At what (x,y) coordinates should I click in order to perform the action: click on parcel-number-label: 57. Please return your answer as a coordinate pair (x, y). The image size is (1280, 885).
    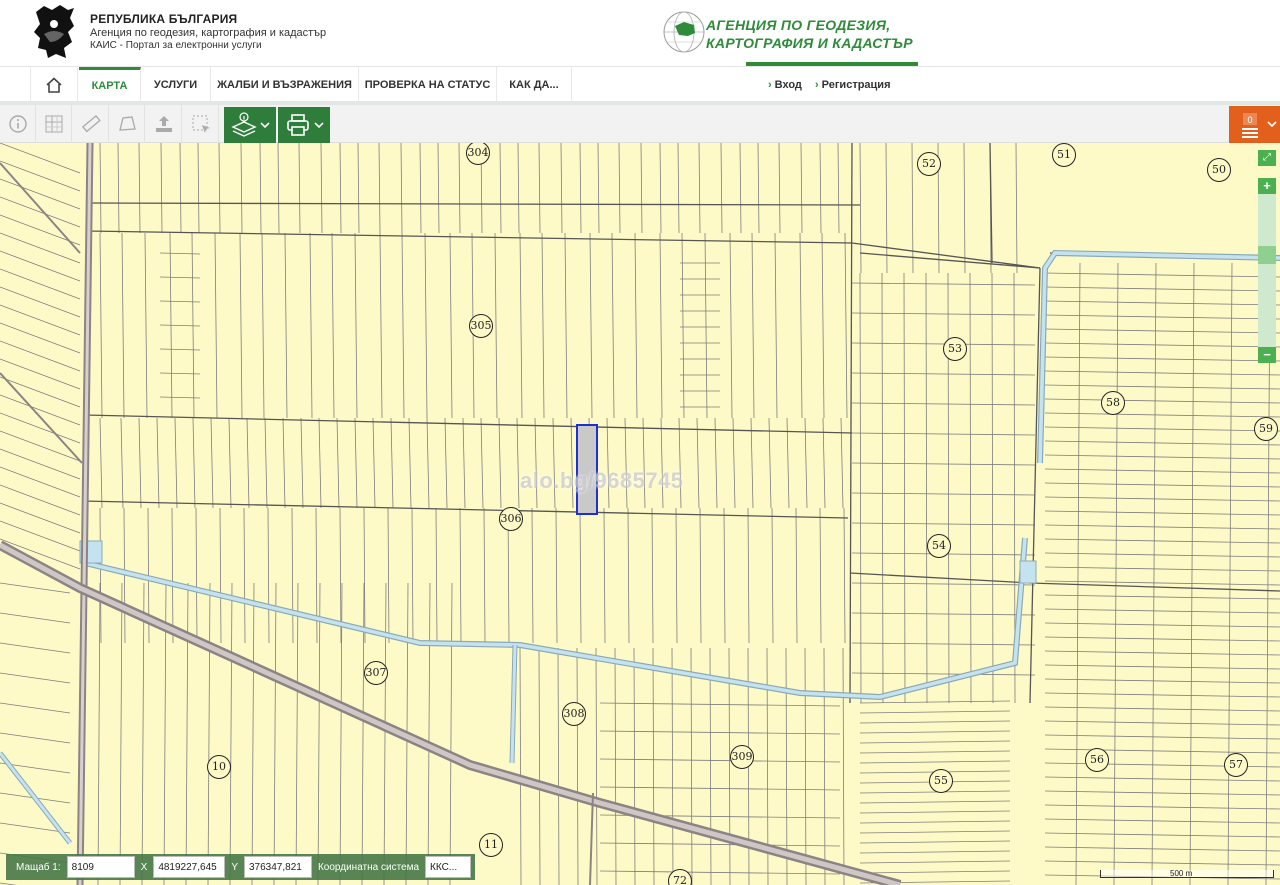
    Looking at the image, I should click on (1236, 765).